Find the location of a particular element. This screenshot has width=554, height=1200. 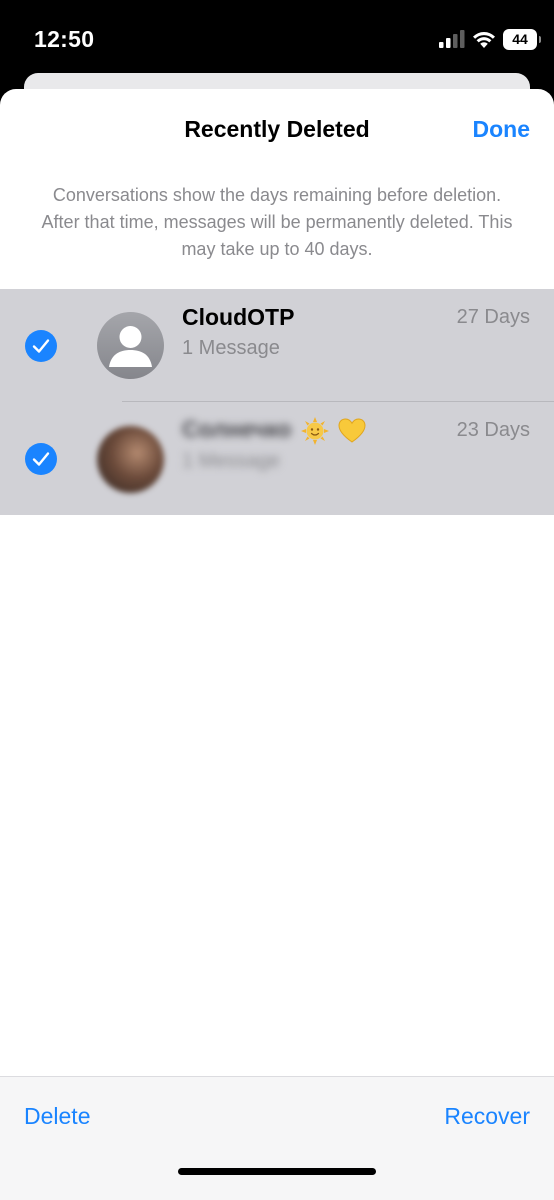

days-remaining: 27 Days is located at coordinates (493, 317).